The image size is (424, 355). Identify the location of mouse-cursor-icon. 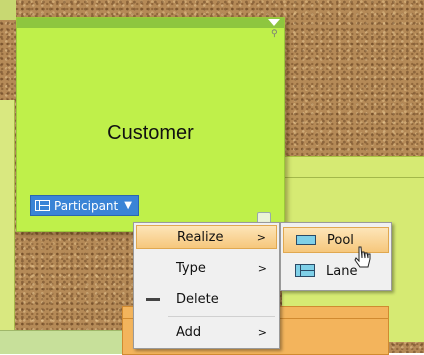
(362, 257).